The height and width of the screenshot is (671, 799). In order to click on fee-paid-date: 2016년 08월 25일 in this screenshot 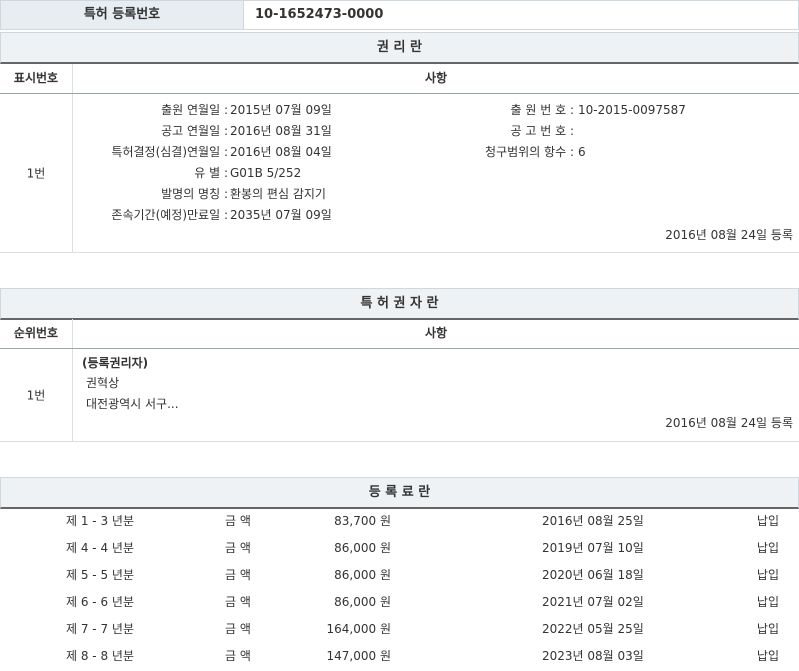, I will do `click(593, 521)`.